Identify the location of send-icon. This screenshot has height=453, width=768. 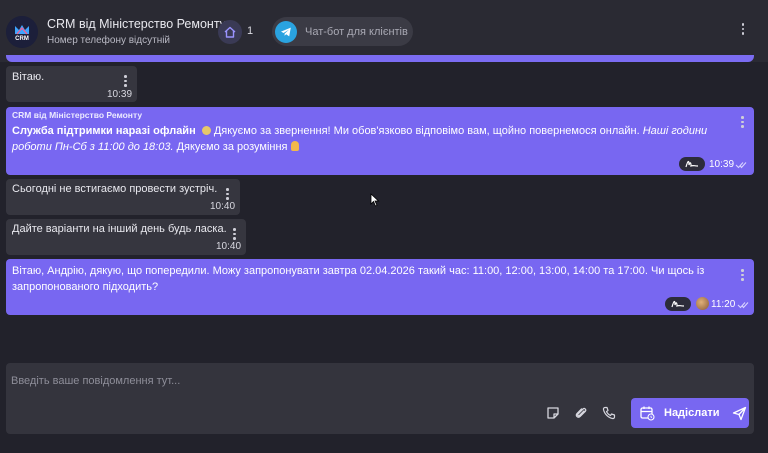
(740, 413).